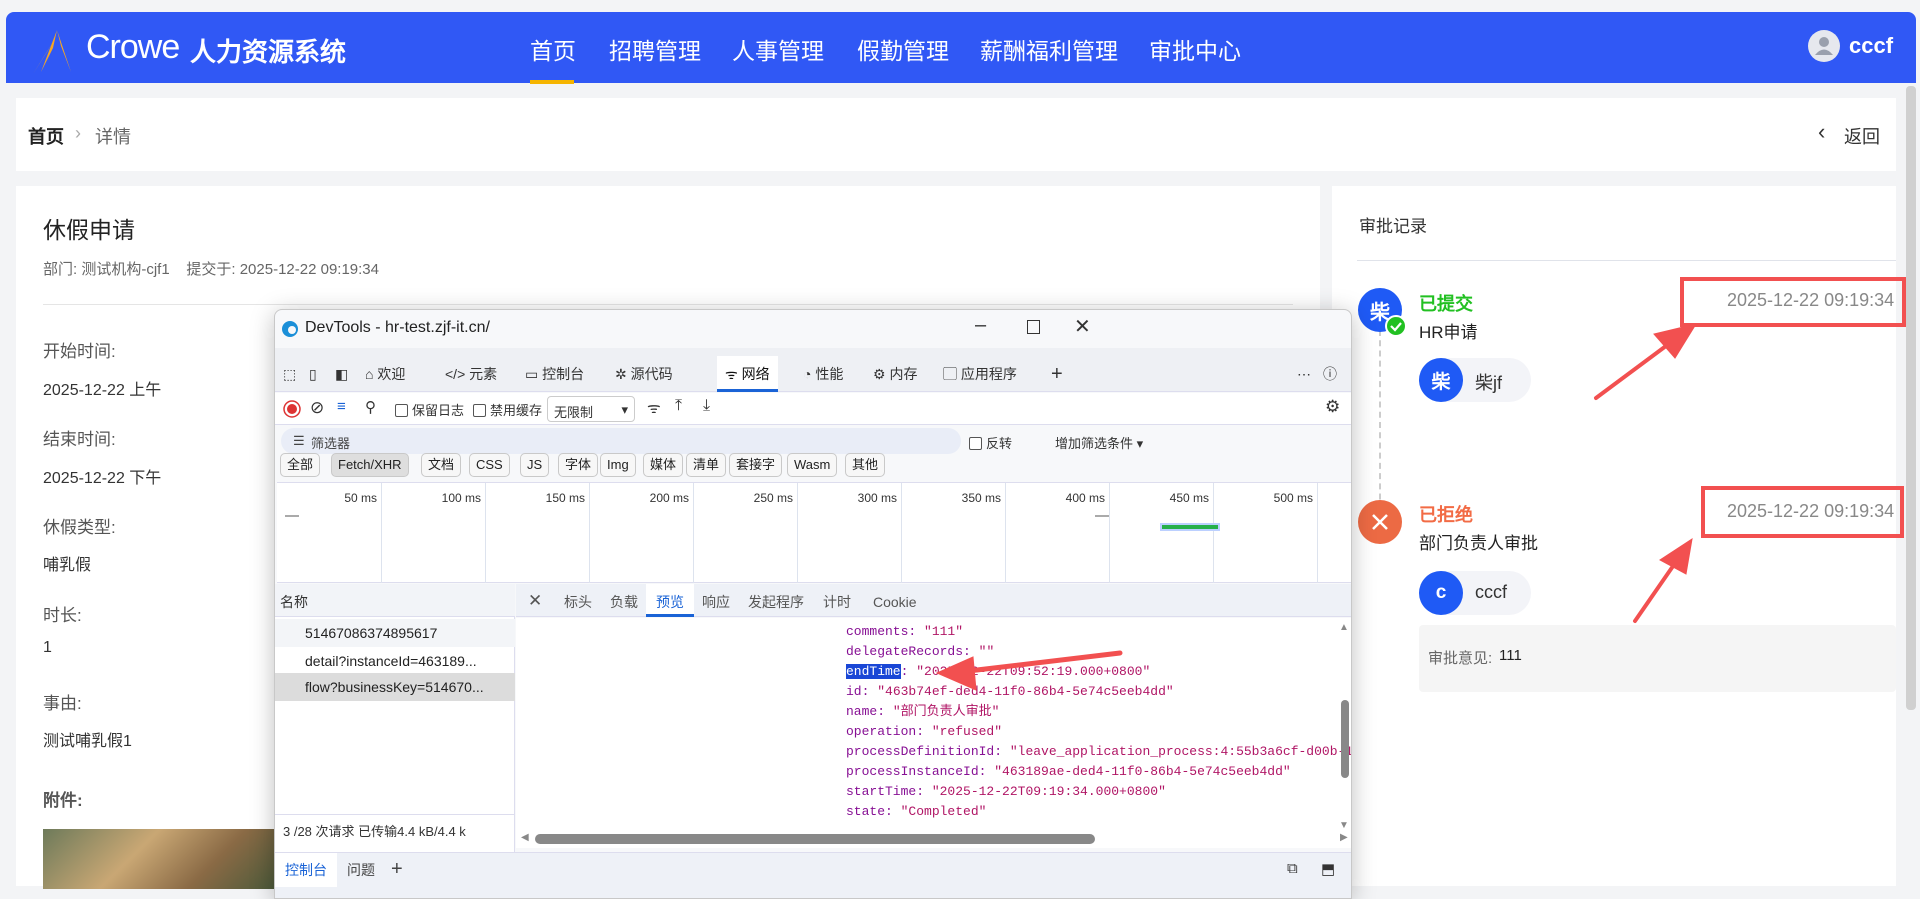  I want to click on breadcrumb-current: 详情, so click(113, 137).